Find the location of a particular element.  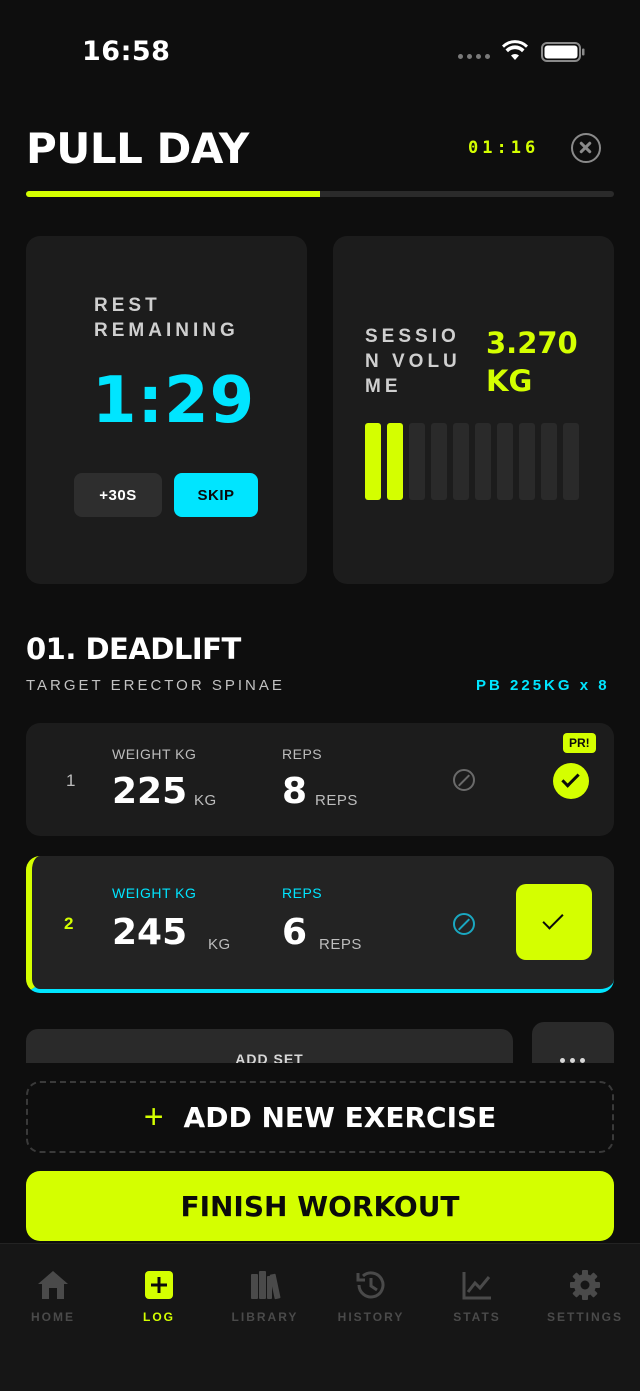

rest-timer-card: REST REMAINING 1:29 +30S SKIP is located at coordinates (166, 410).